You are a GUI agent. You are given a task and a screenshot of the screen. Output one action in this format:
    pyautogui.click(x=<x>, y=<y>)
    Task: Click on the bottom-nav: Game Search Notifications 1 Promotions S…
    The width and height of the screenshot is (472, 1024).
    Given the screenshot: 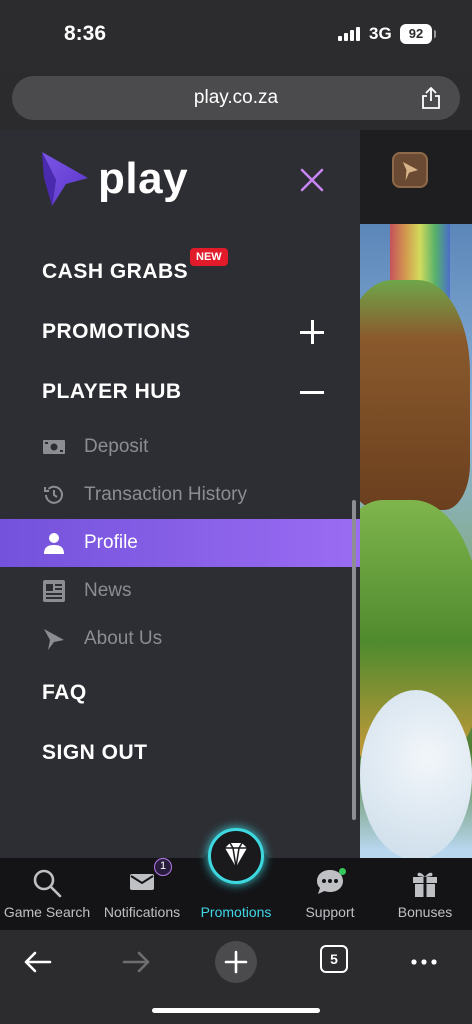 What is the action you would take?
    pyautogui.click(x=236, y=879)
    